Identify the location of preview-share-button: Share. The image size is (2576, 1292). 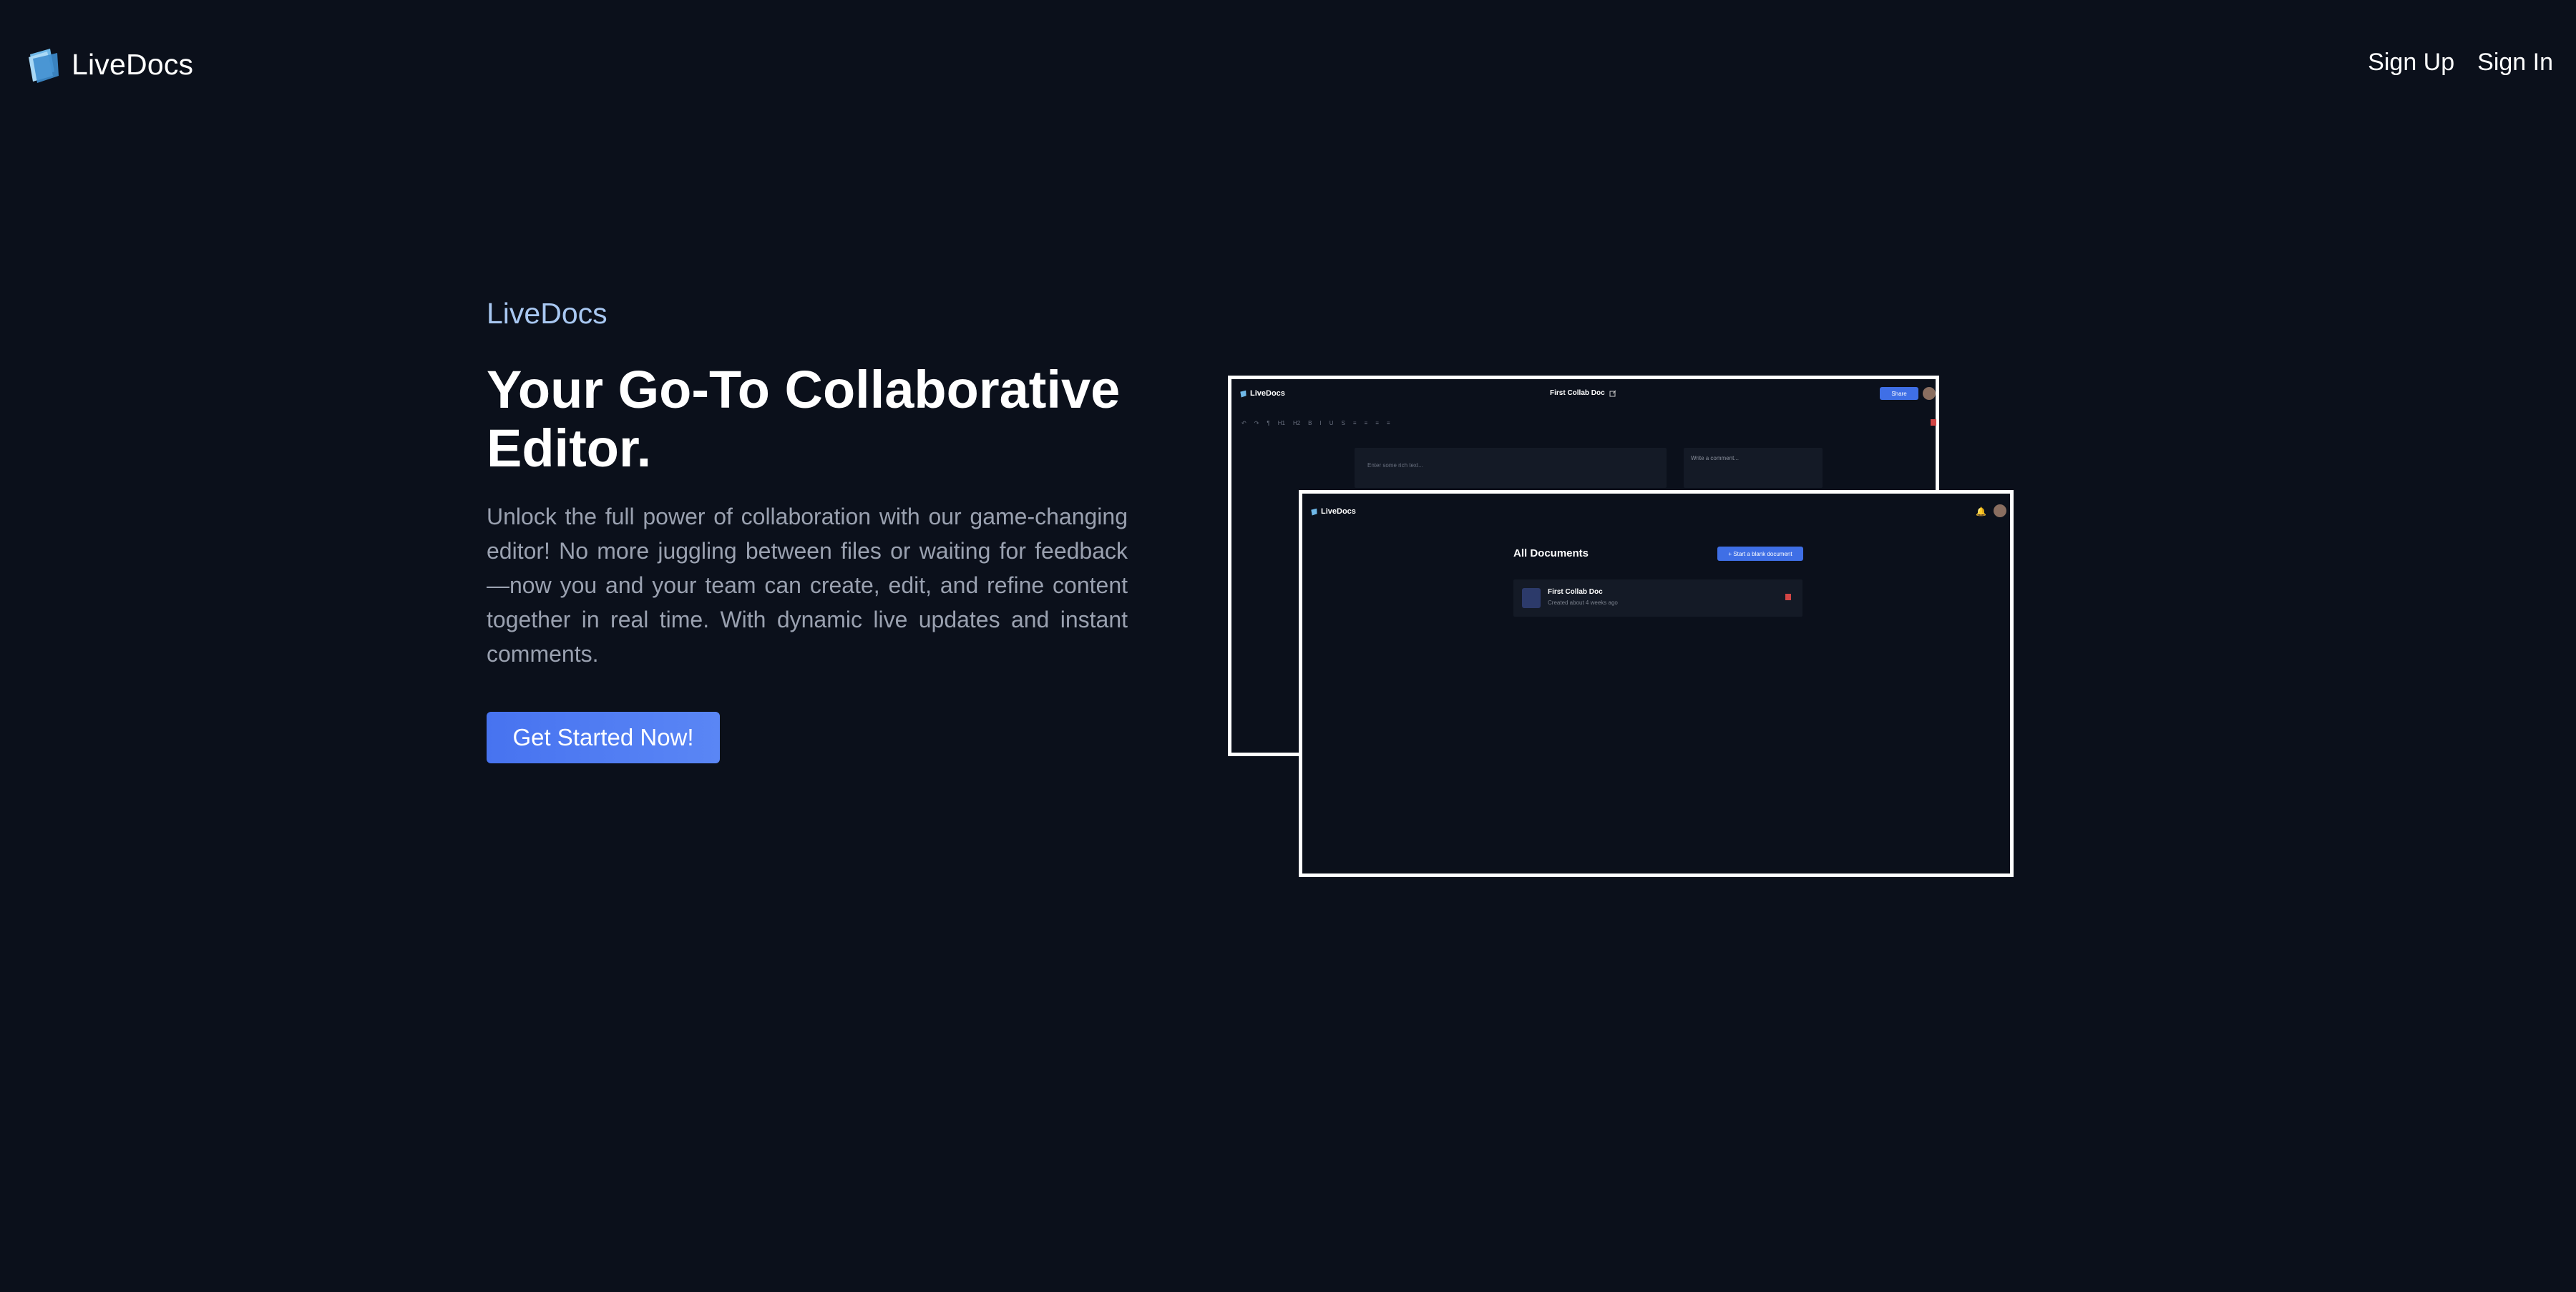
(1899, 393).